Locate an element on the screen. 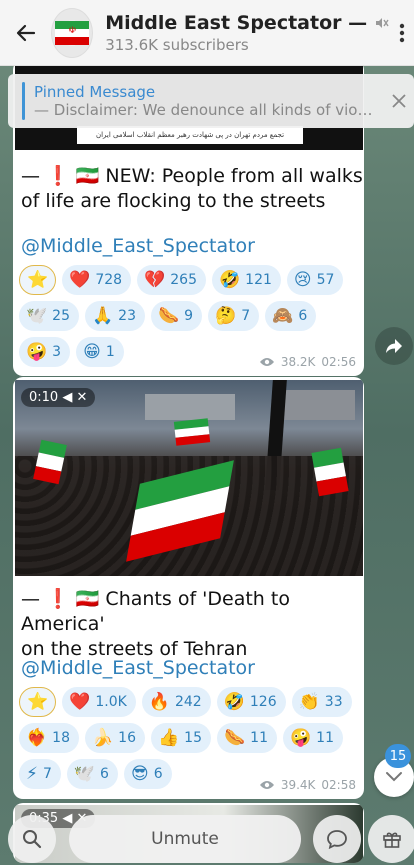 This screenshot has width=414, height=865. reaction-chip: 🤣 126 is located at coordinates (251, 702).